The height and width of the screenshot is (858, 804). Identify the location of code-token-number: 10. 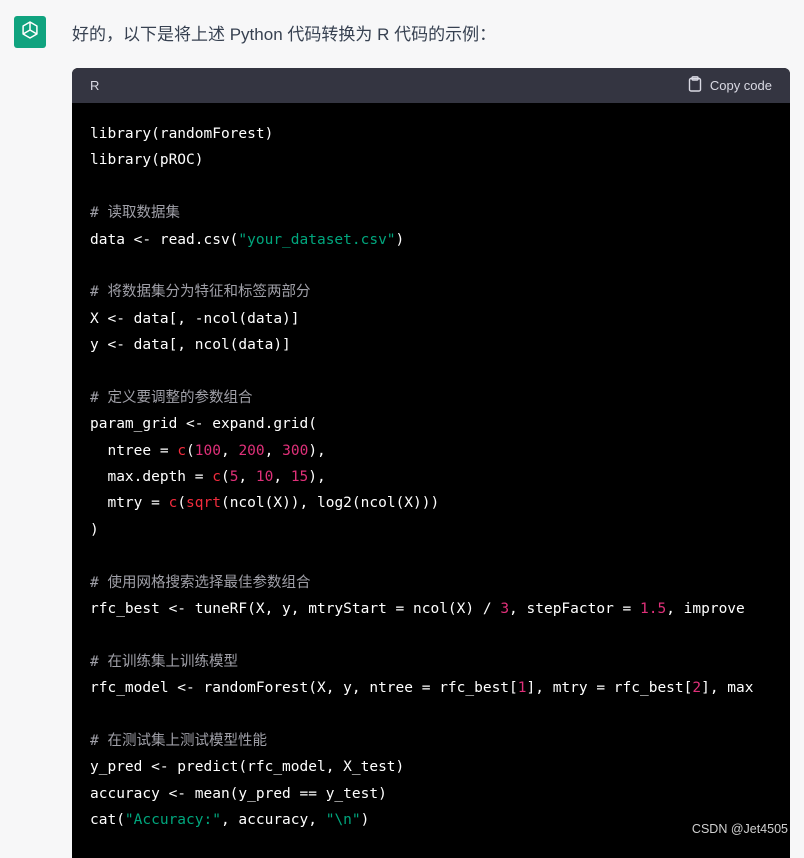
(264, 477).